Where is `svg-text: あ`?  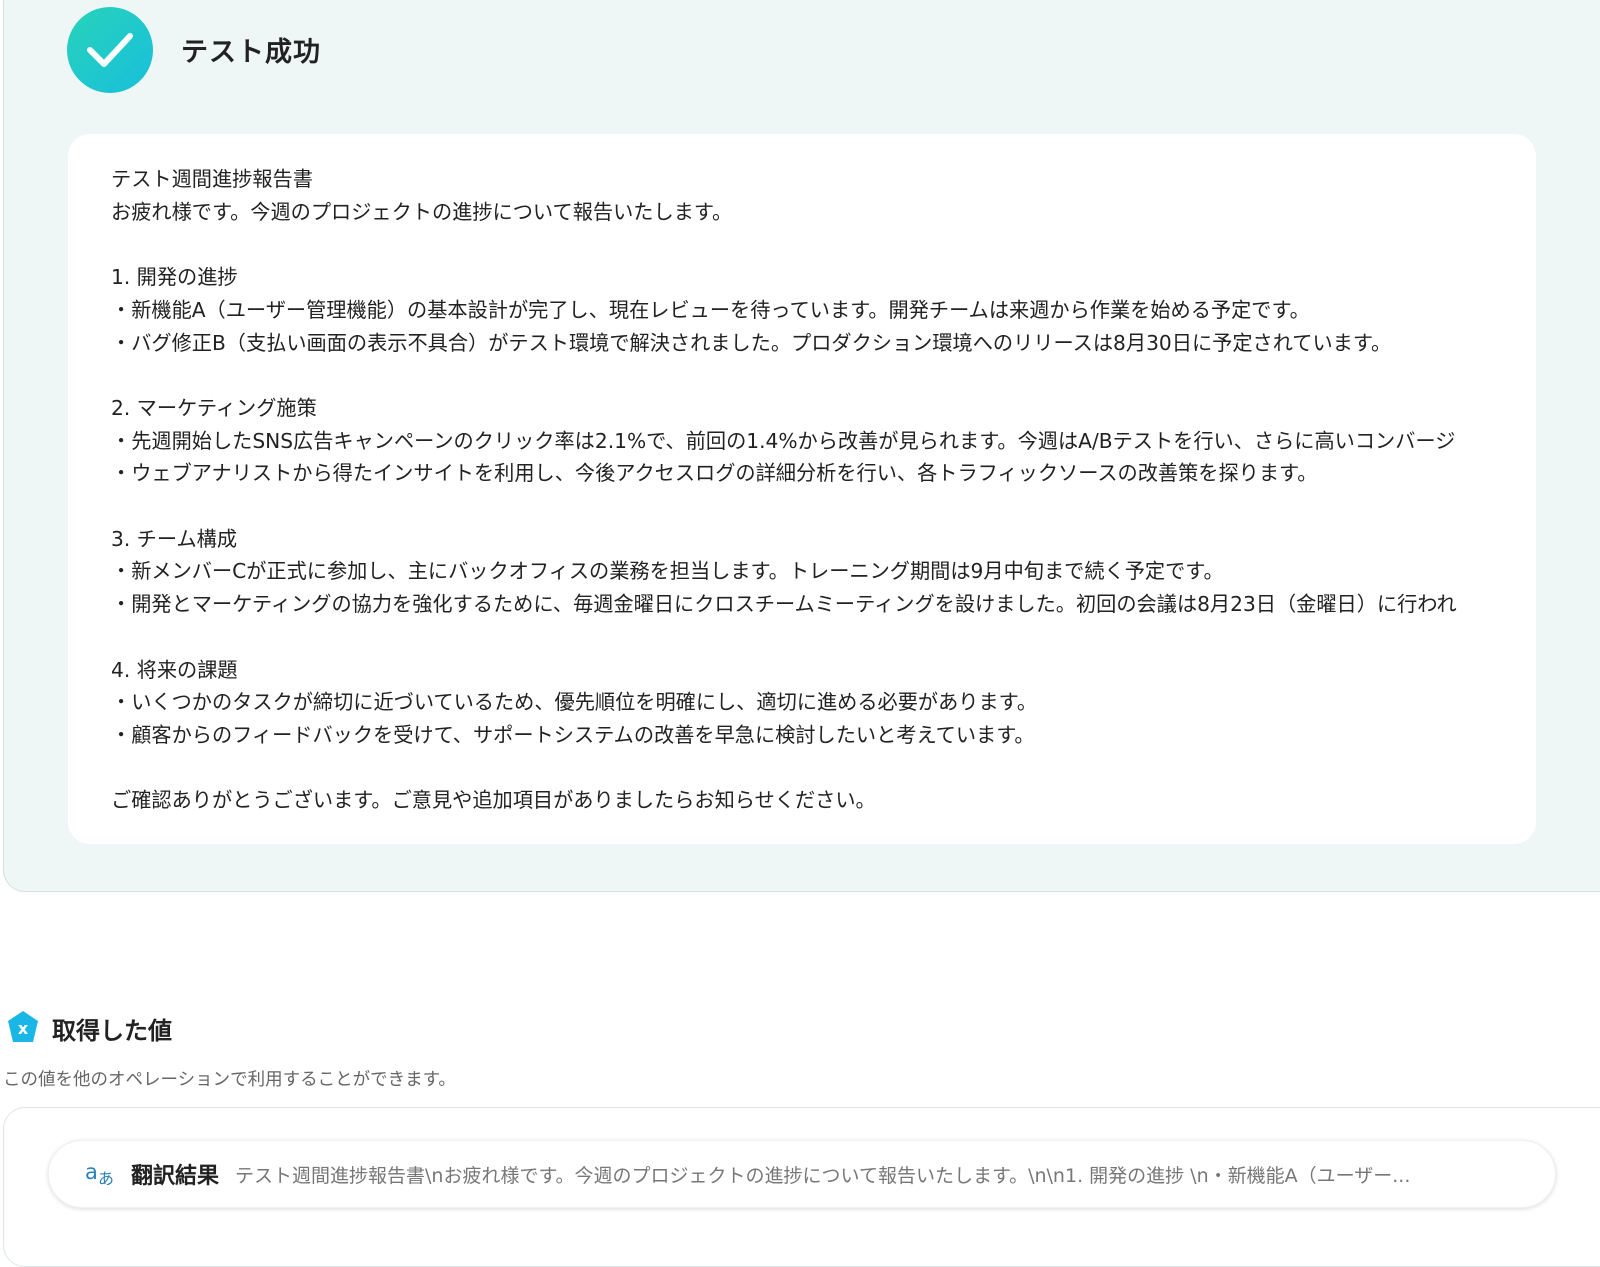
svg-text: あ is located at coordinates (106, 1178).